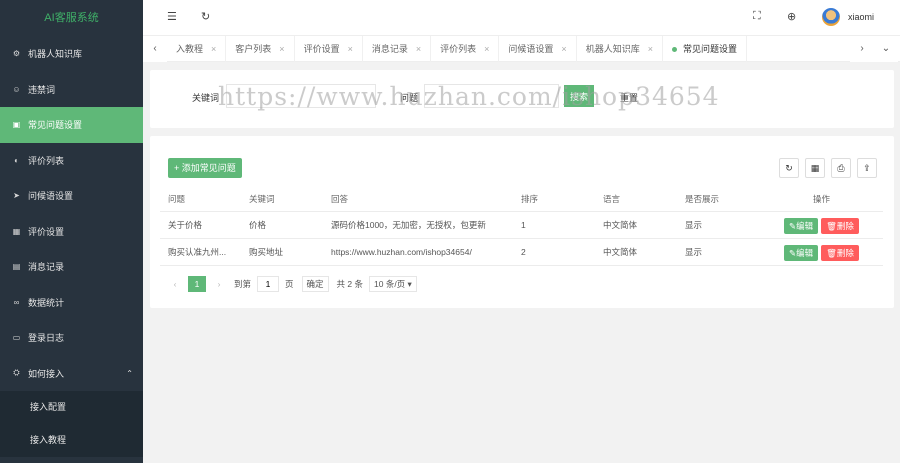 The width and height of the screenshot is (900, 463). I want to click on tab-1: 客户列表 ×, so click(260, 49).